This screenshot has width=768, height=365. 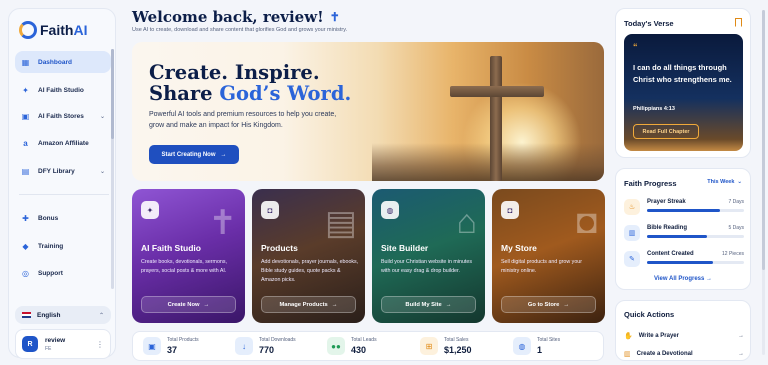 I want to click on book-icon: ▥, so click(x=632, y=233).